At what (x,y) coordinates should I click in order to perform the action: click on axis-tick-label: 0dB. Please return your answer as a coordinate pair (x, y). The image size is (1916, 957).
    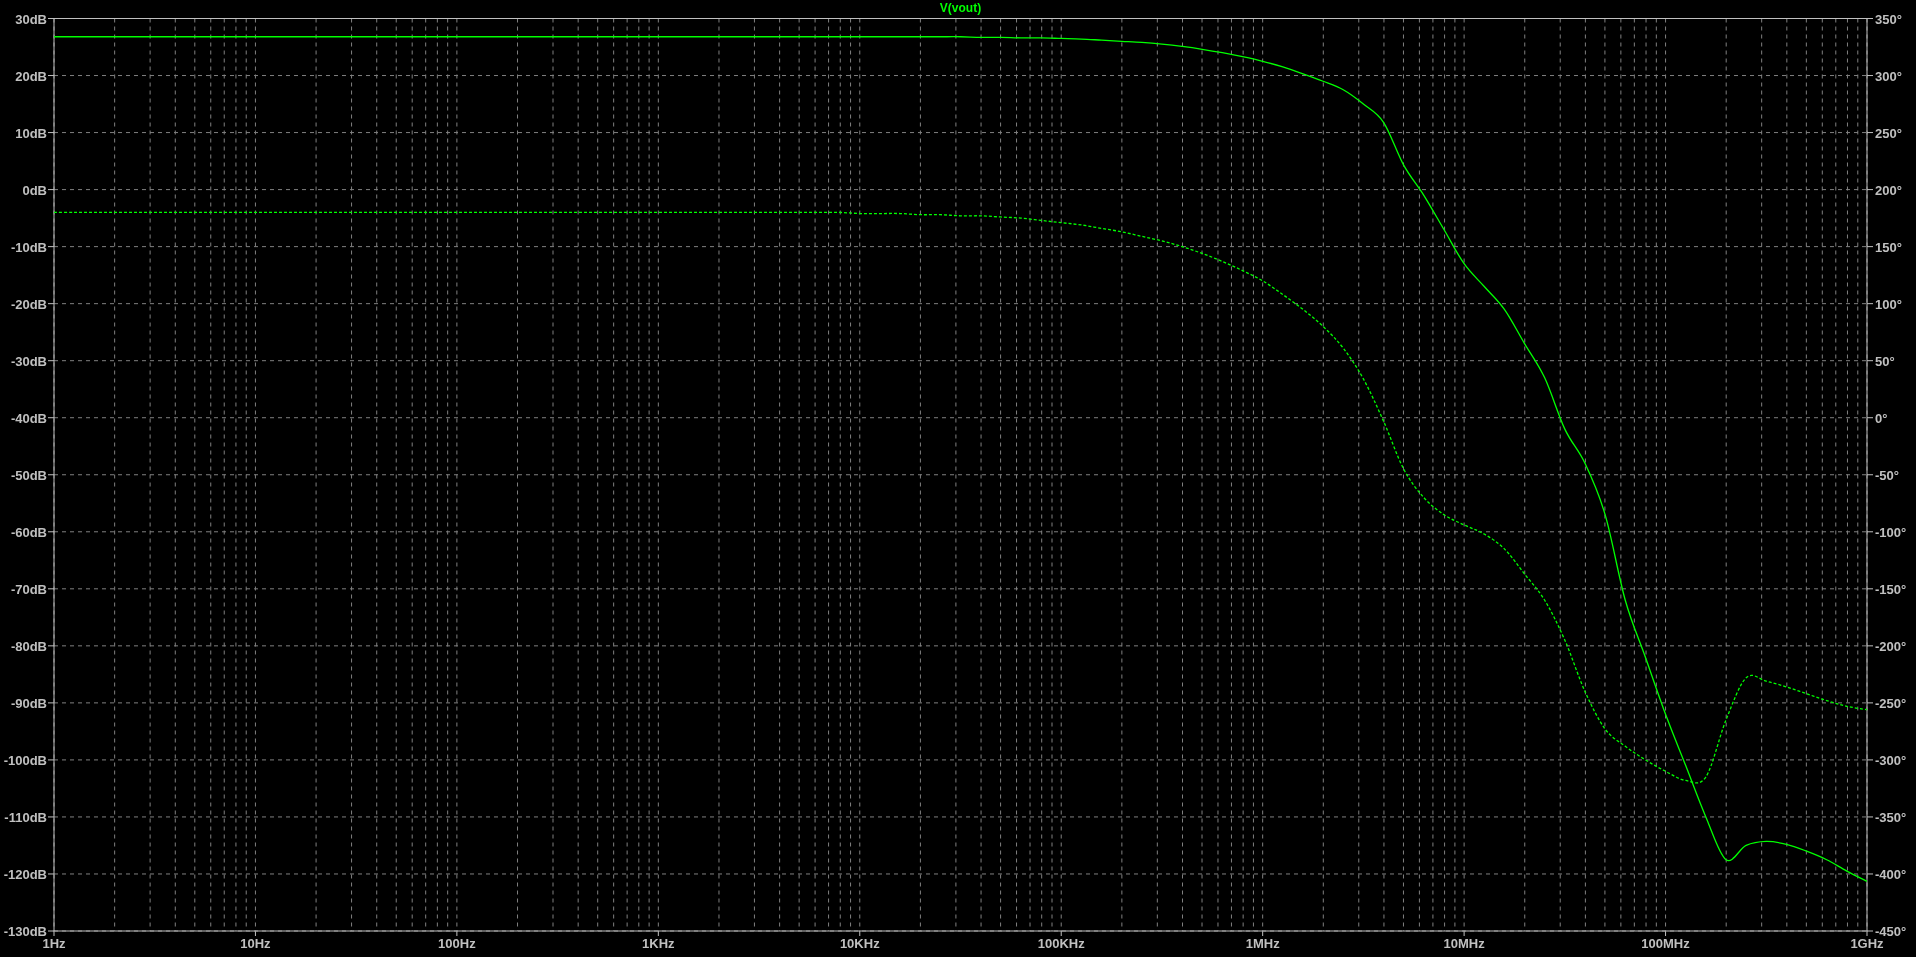
    Looking at the image, I should click on (34, 190).